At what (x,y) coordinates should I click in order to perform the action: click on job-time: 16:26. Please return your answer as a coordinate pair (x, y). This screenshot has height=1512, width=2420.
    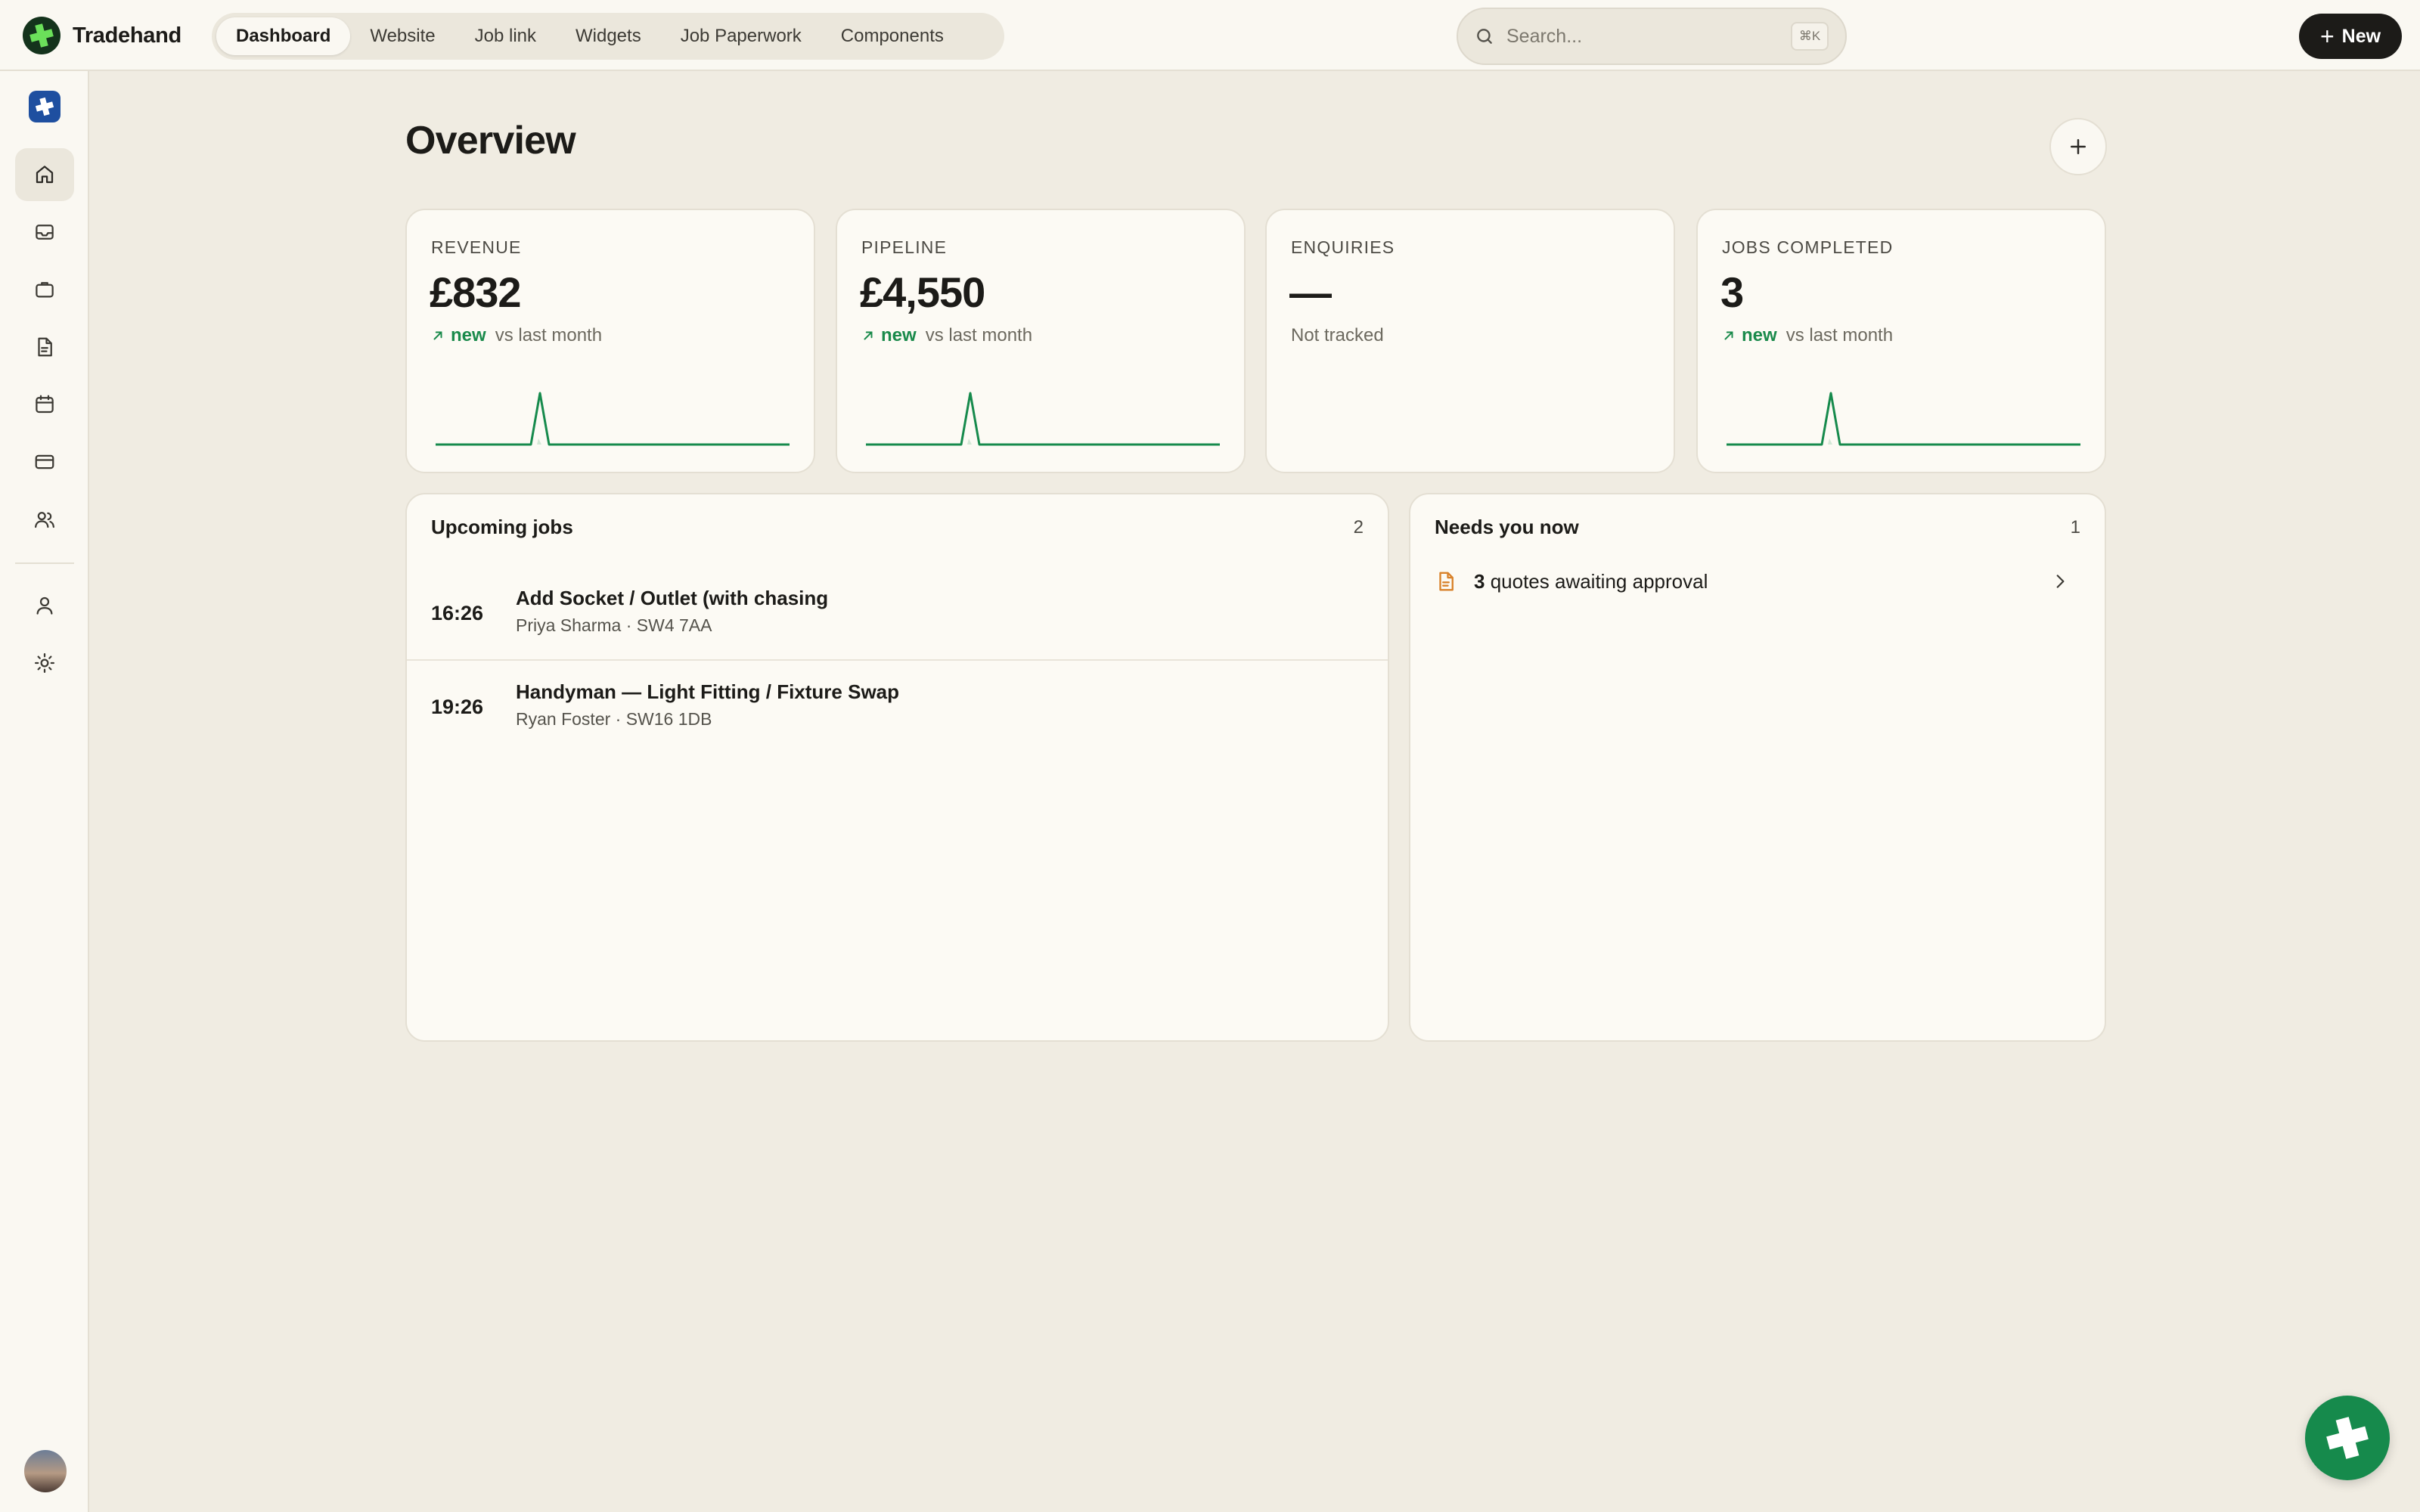
    Looking at the image, I should click on (457, 613).